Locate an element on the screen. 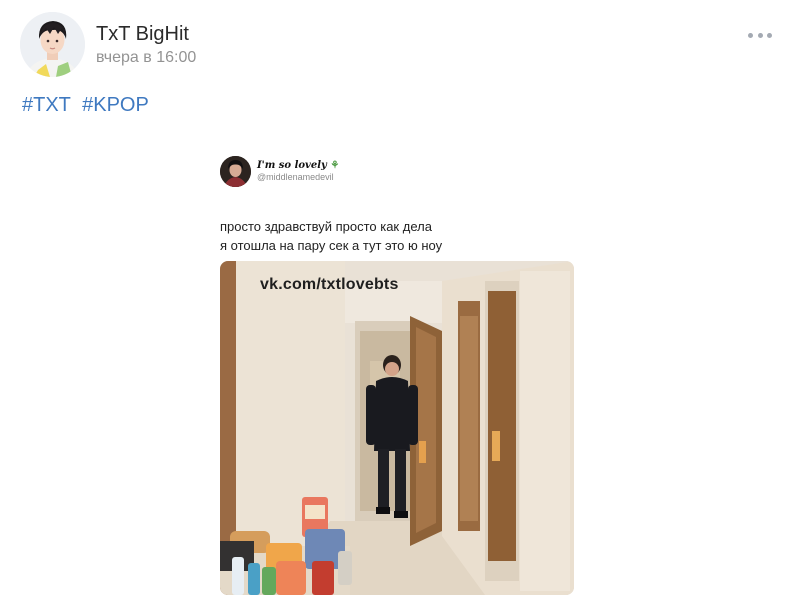 Image resolution: width=800 pixels, height=610 pixels. tweet-avatar-image is located at coordinates (235, 171).